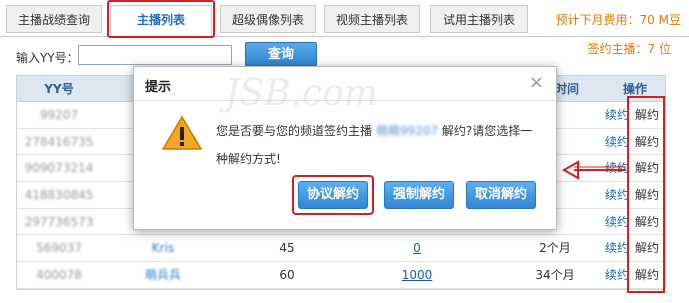 This screenshot has width=689, height=303. Describe the element at coordinates (163, 275) in the screenshot. I see `anchor-nickname: 萌兵兵` at that location.